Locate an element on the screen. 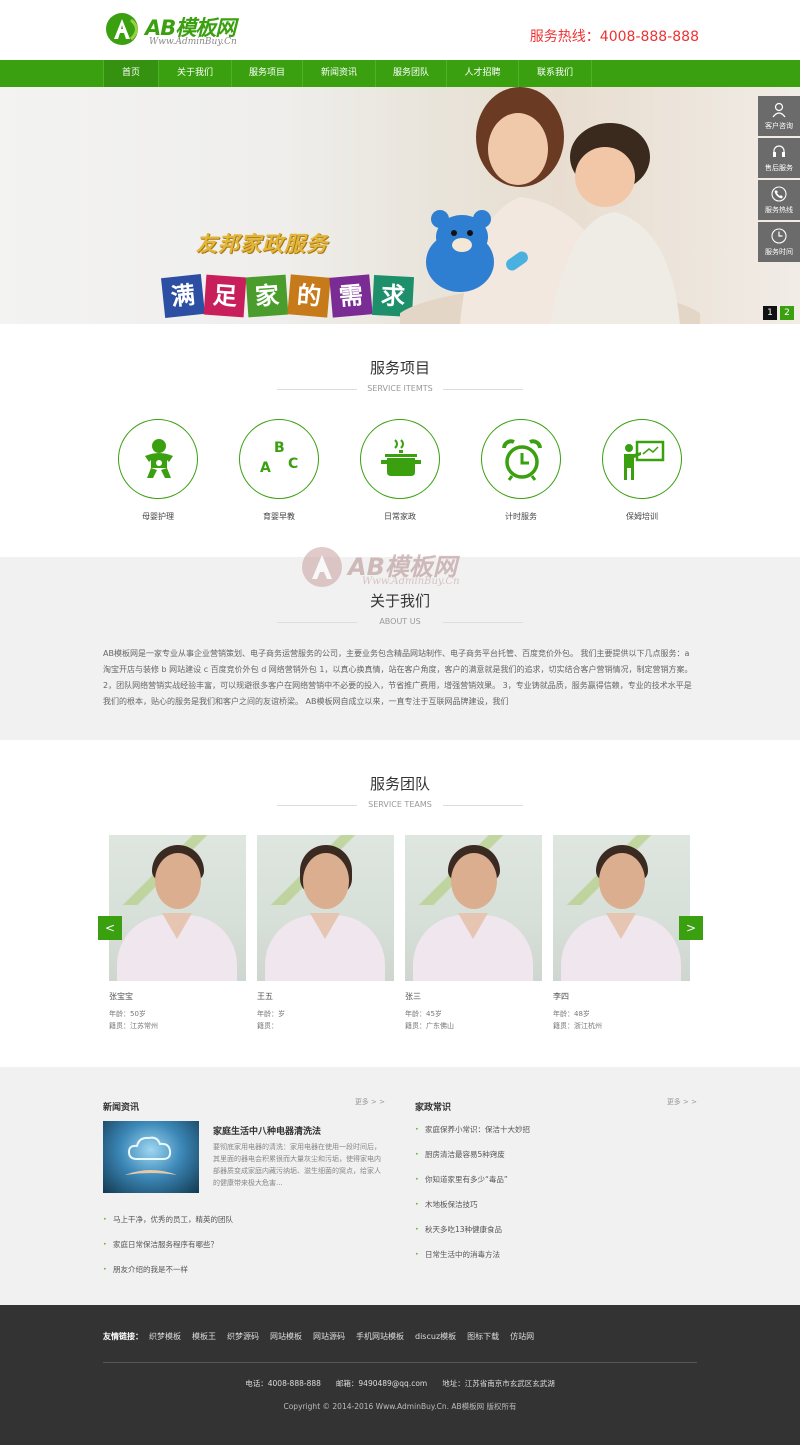 This screenshot has width=800, height=1448. watermark-logo: AB模板网 Www.AdminBuy.Cn is located at coordinates (405, 567).